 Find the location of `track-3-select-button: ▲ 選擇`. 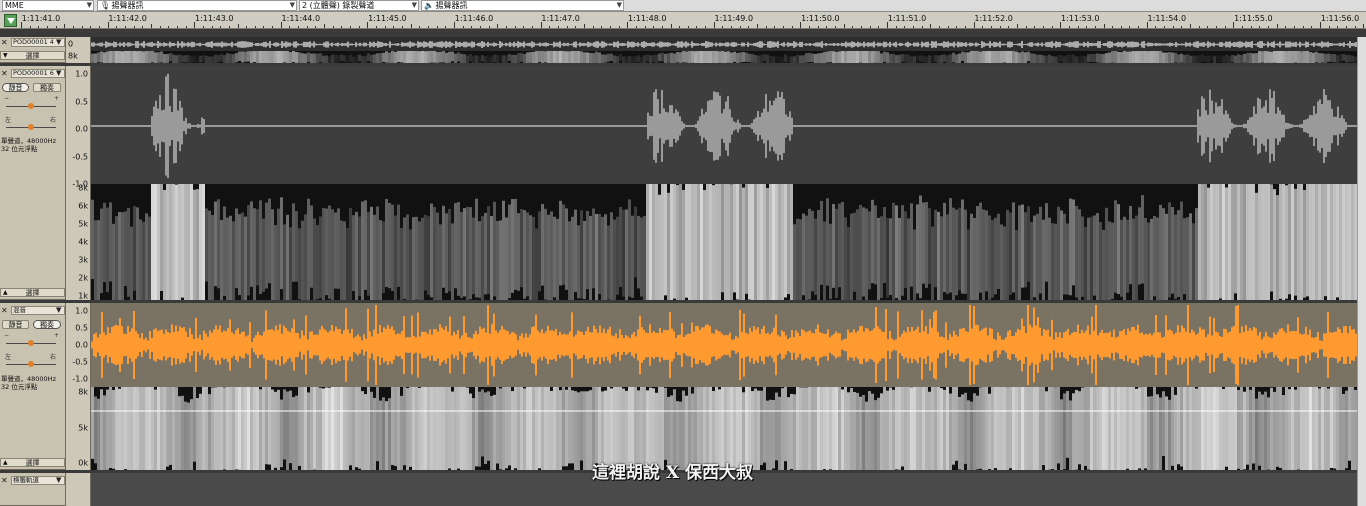

track-3-select-button: ▲ 選擇 is located at coordinates (32, 462).